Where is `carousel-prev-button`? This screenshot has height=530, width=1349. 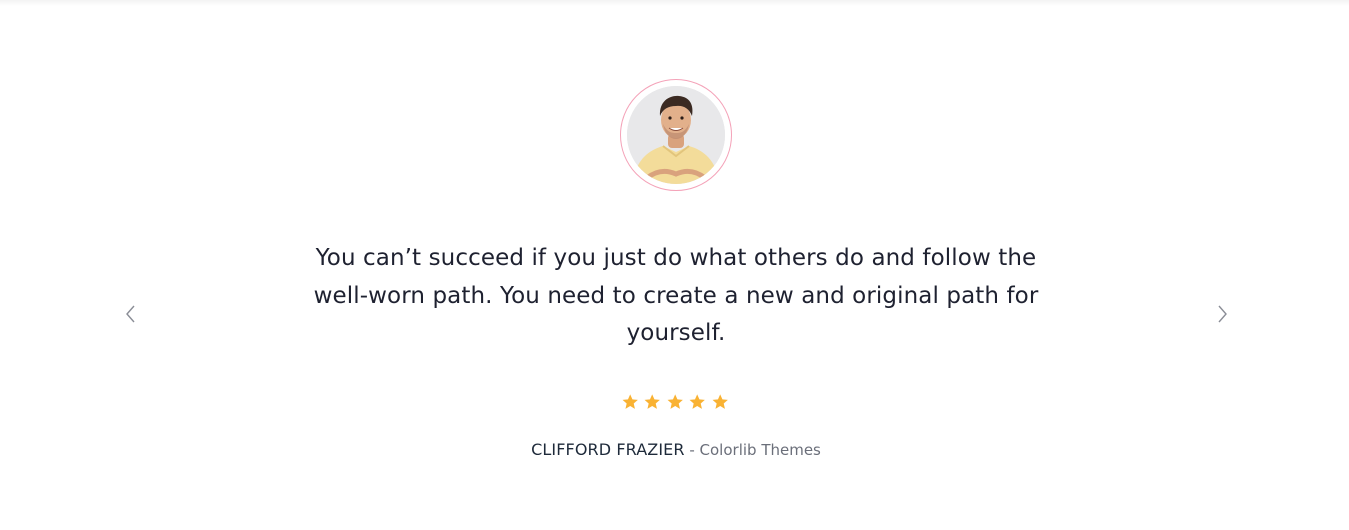
carousel-prev-button is located at coordinates (131, 314).